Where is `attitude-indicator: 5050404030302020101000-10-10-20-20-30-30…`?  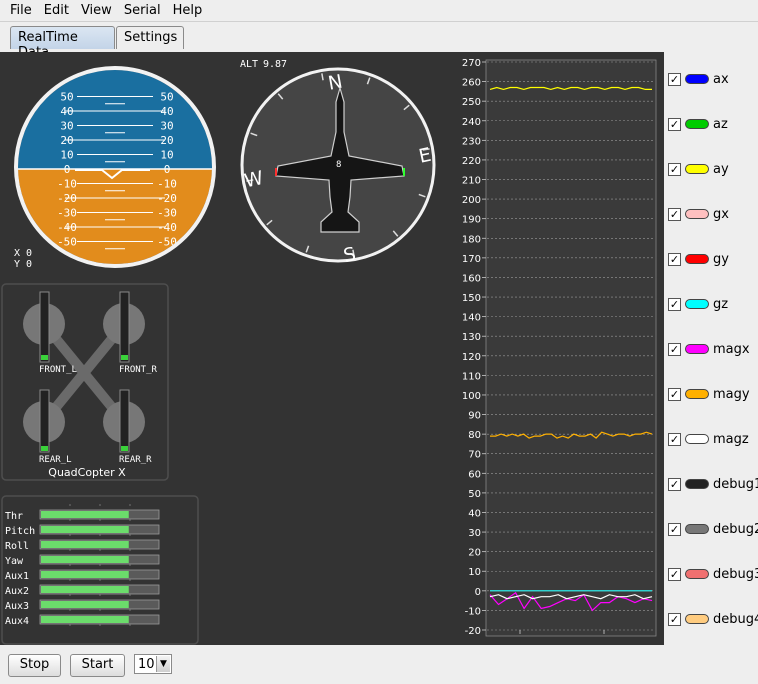 attitude-indicator: 5050404030302020101000-10-10-20-20-30-30… is located at coordinates (115, 168).